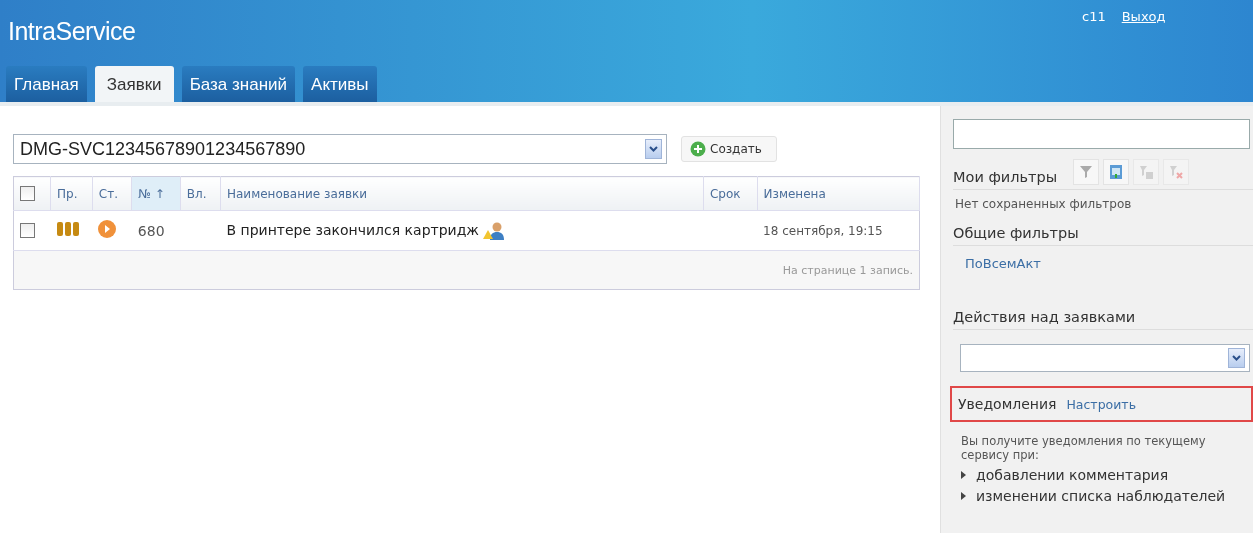 The height and width of the screenshot is (533, 1253). What do you see at coordinates (1105, 358) in the screenshot?
I see `actions-select` at bounding box center [1105, 358].